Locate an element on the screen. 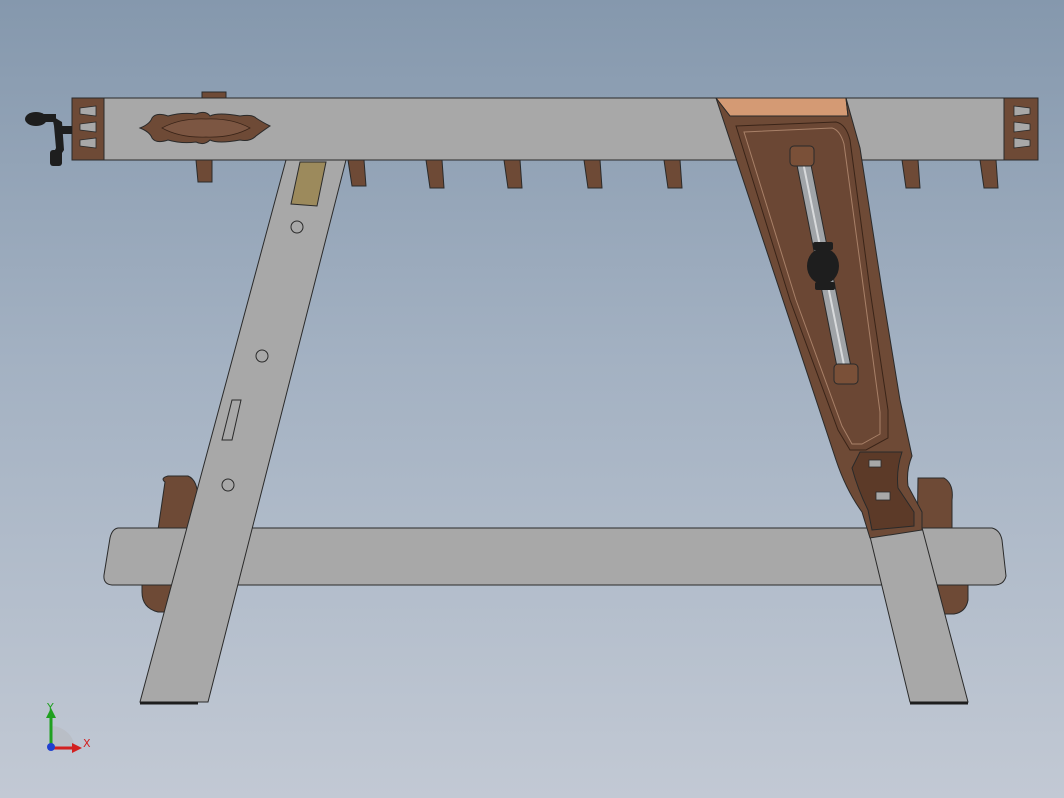 This screenshot has width=1064, height=798. right-dovetail-cap is located at coordinates (1021, 129).